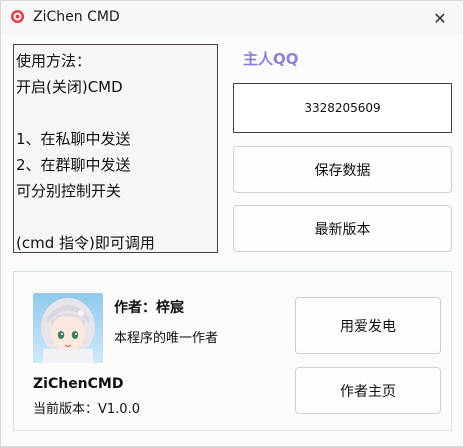 The height and width of the screenshot is (447, 464). What do you see at coordinates (17, 16) in the screenshot?
I see `app-logo-icon` at bounding box center [17, 16].